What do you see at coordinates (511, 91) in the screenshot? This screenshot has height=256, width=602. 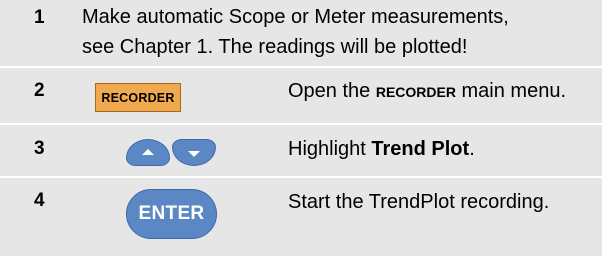 I see `step-text-after: main menu.` at bounding box center [511, 91].